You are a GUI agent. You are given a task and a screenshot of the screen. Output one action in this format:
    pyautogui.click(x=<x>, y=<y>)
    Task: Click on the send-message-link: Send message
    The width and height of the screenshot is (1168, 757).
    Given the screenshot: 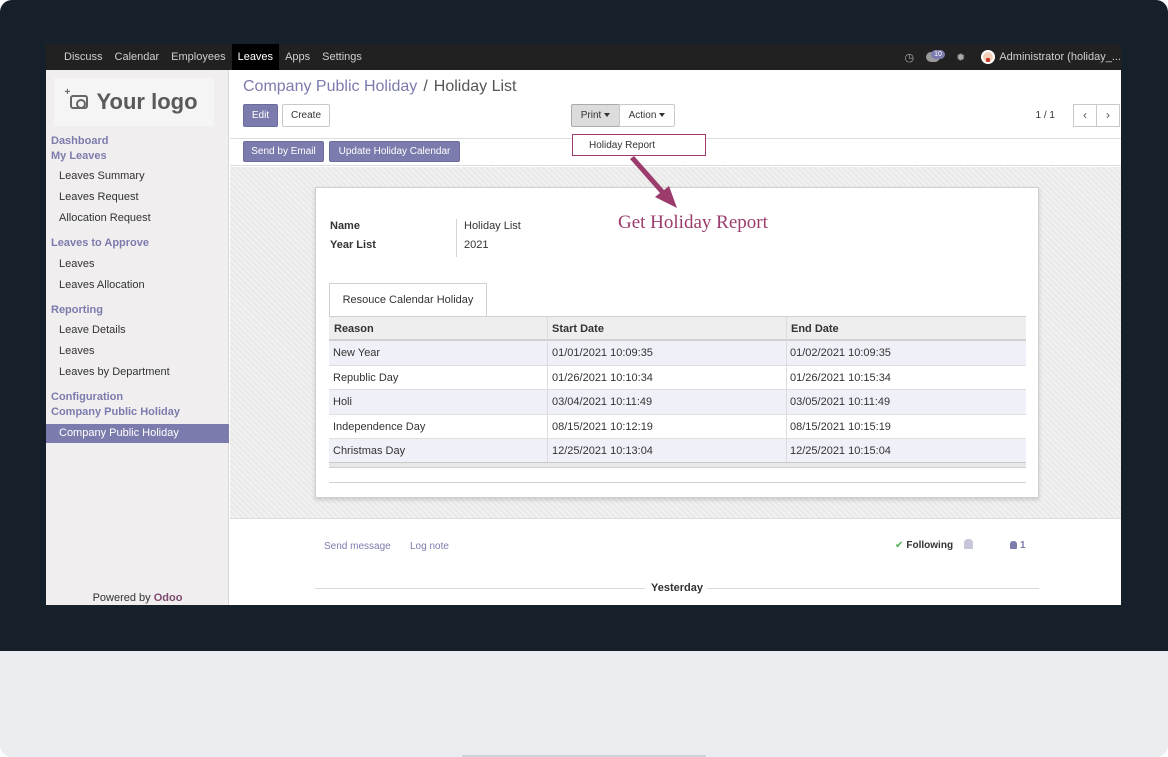 What is the action you would take?
    pyautogui.click(x=357, y=546)
    